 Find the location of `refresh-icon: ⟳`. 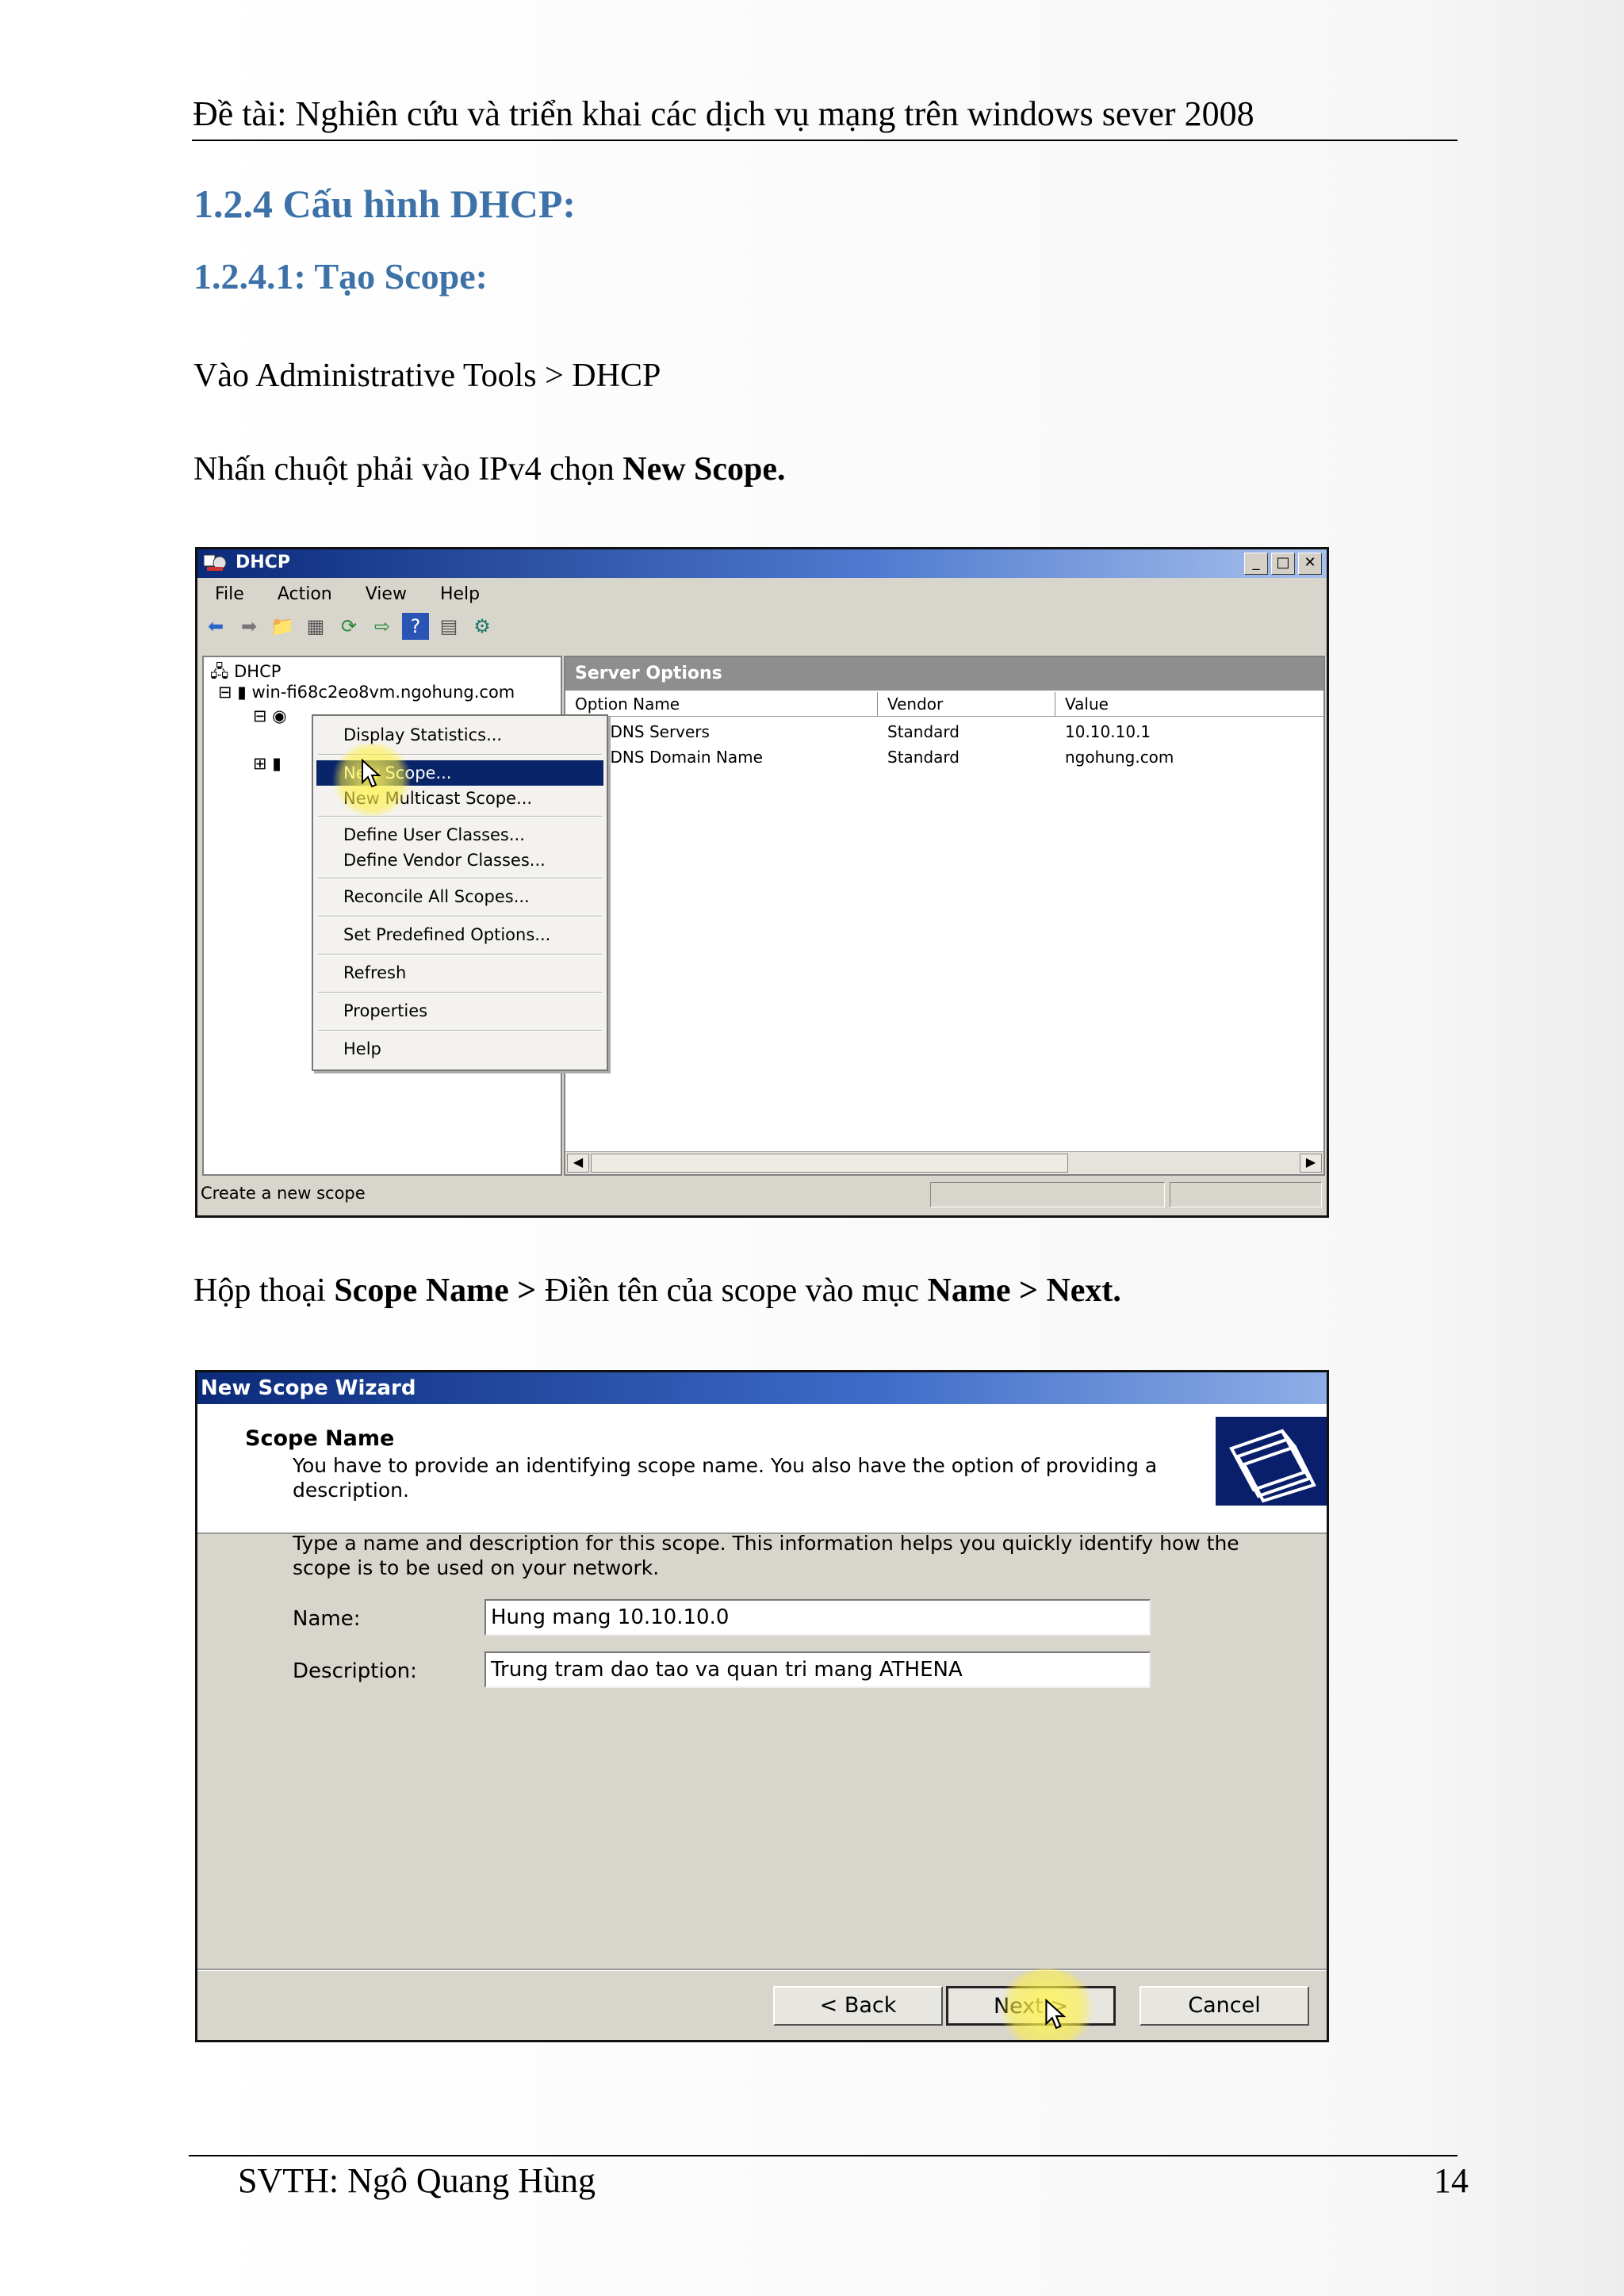

refresh-icon: ⟳ is located at coordinates (348, 626).